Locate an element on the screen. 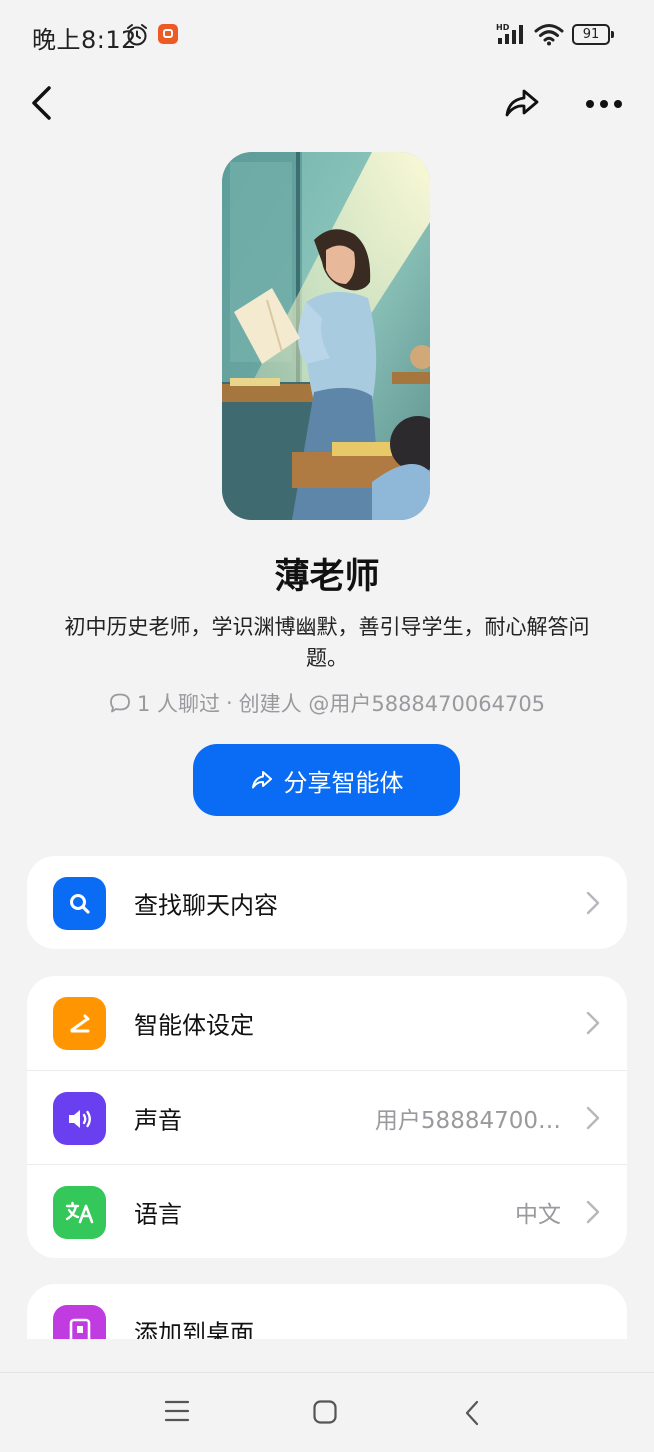 This screenshot has height=1452, width=654. menu-icon is located at coordinates (177, 1411).